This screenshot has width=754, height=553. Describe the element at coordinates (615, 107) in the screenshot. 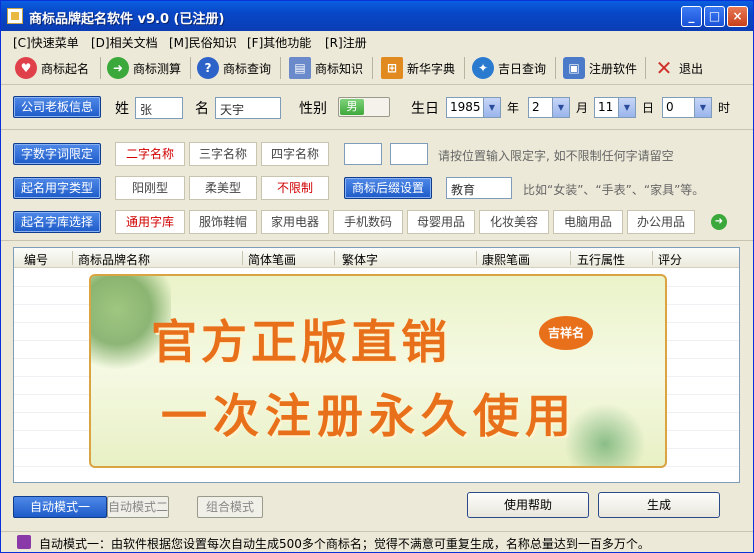

I see `day-select: 11 ▼` at that location.